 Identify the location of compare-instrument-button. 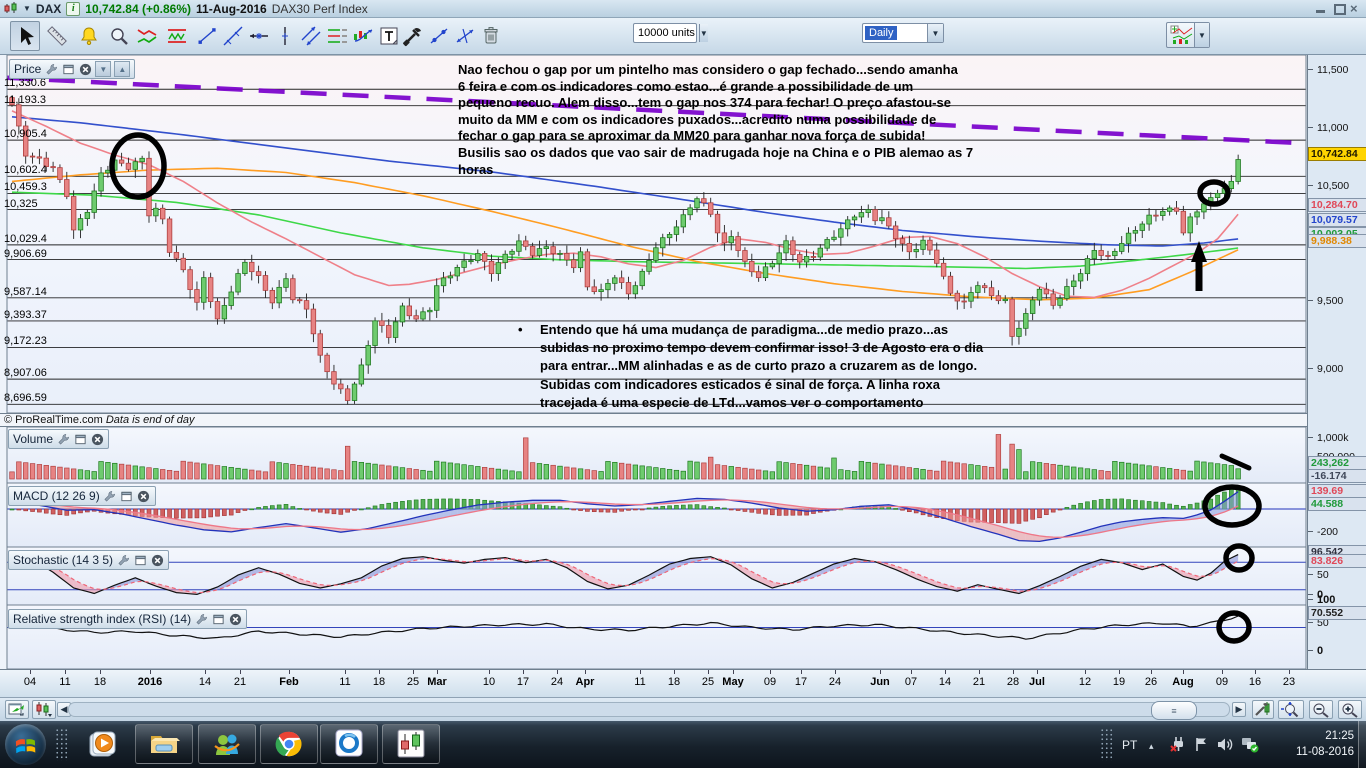
(44, 709).